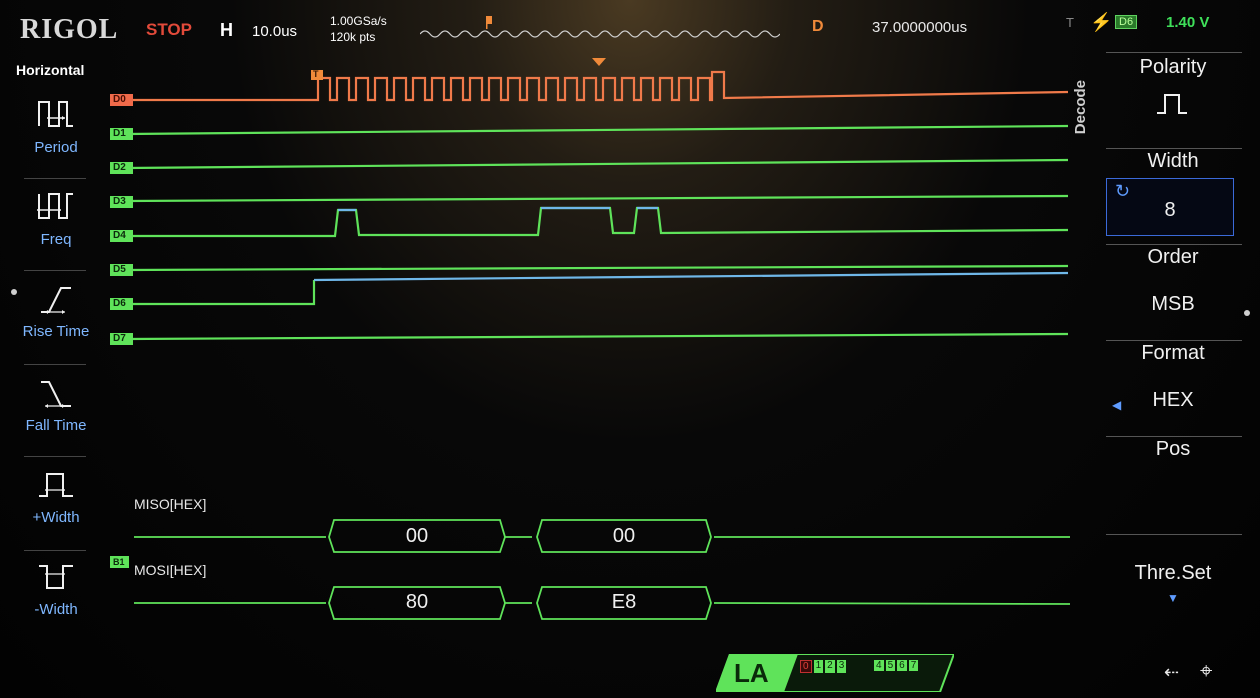  What do you see at coordinates (1173, 573) in the screenshot?
I see `thre-set-label: Thre.Set` at bounding box center [1173, 573].